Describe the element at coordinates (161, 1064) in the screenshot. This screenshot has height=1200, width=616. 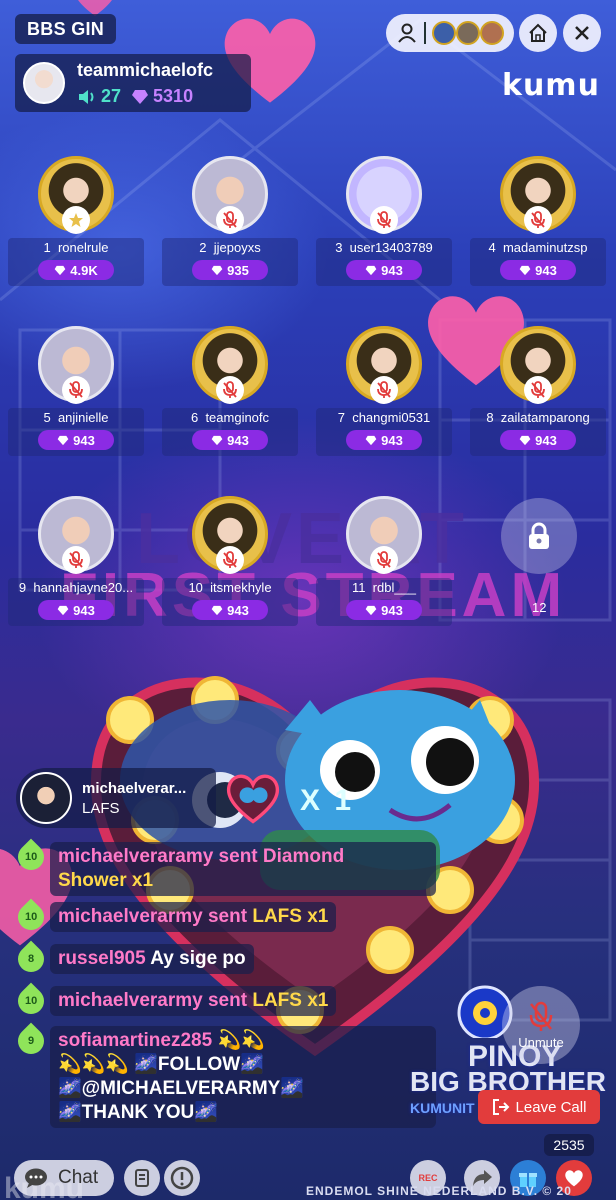
I see `chat-line: 💫💫💫 🌌FOLLOW🌌` at that location.